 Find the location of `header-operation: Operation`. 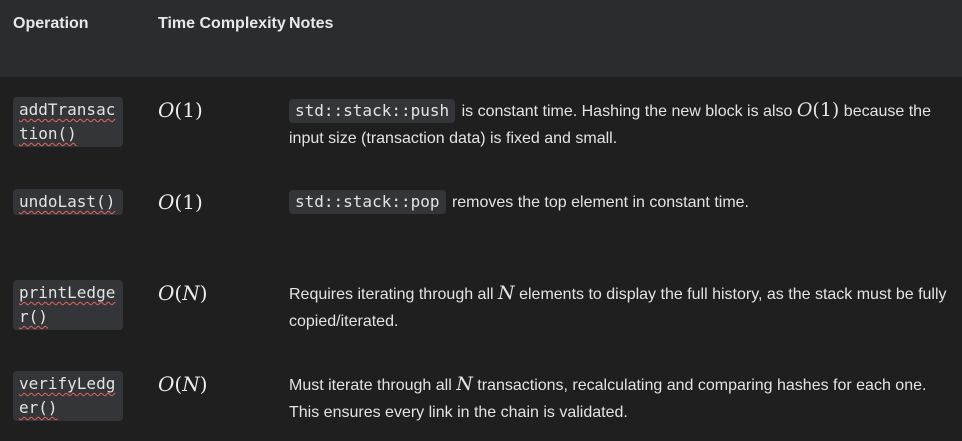

header-operation: Operation is located at coordinates (51, 23).